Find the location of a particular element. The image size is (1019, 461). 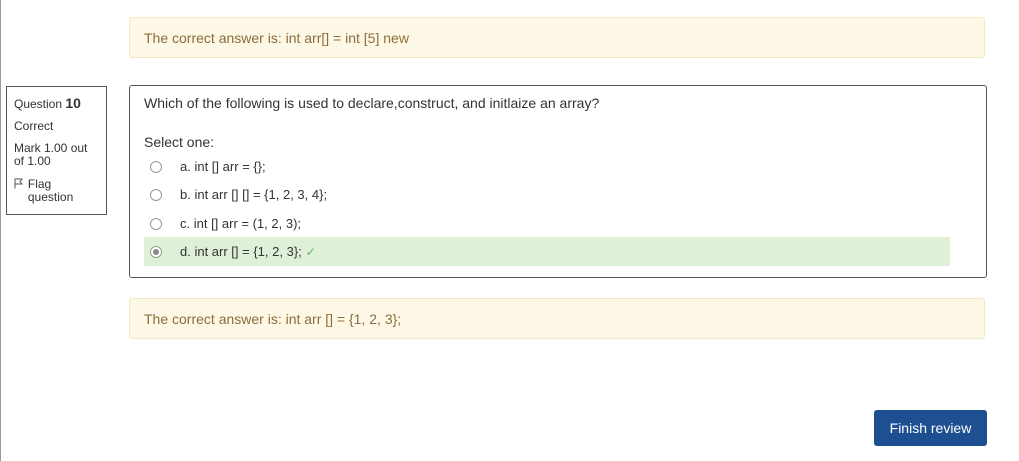

select-prompt: Select one: is located at coordinates (179, 142).